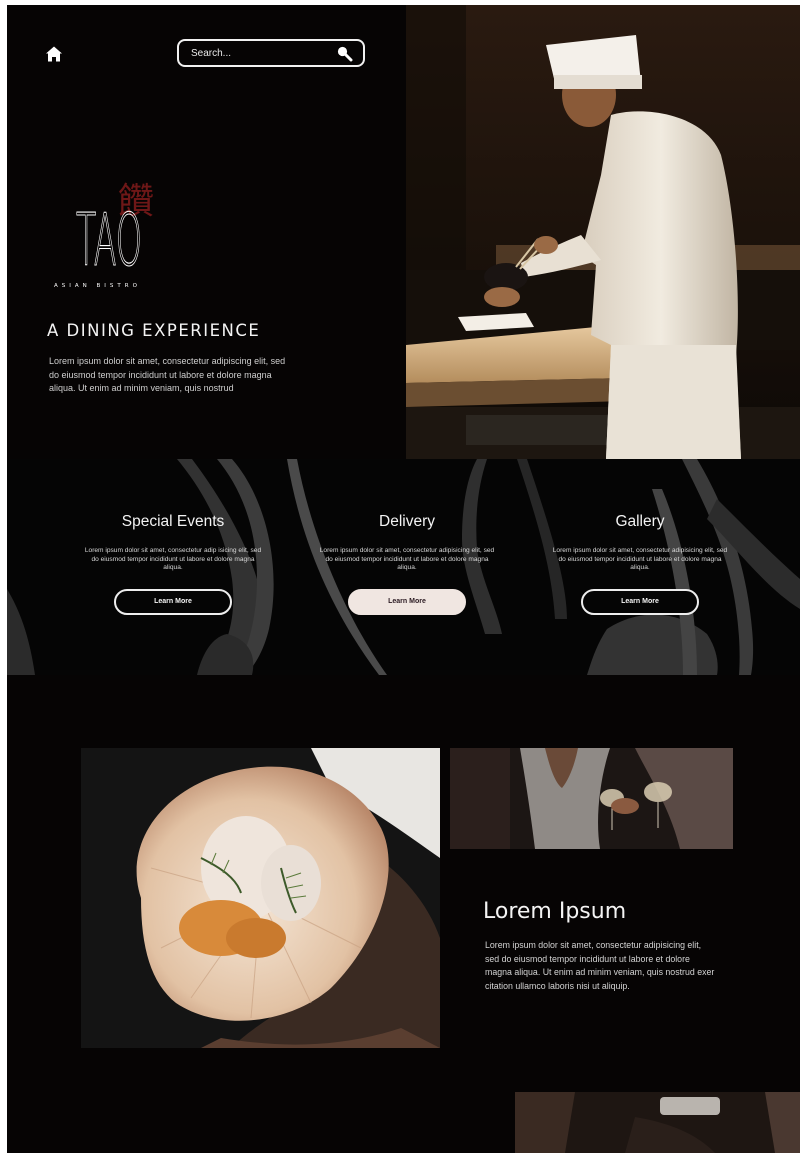 This screenshot has width=800, height=1153. What do you see at coordinates (173, 601) in the screenshot?
I see `special-events-learn-more-button: Learn More` at bounding box center [173, 601].